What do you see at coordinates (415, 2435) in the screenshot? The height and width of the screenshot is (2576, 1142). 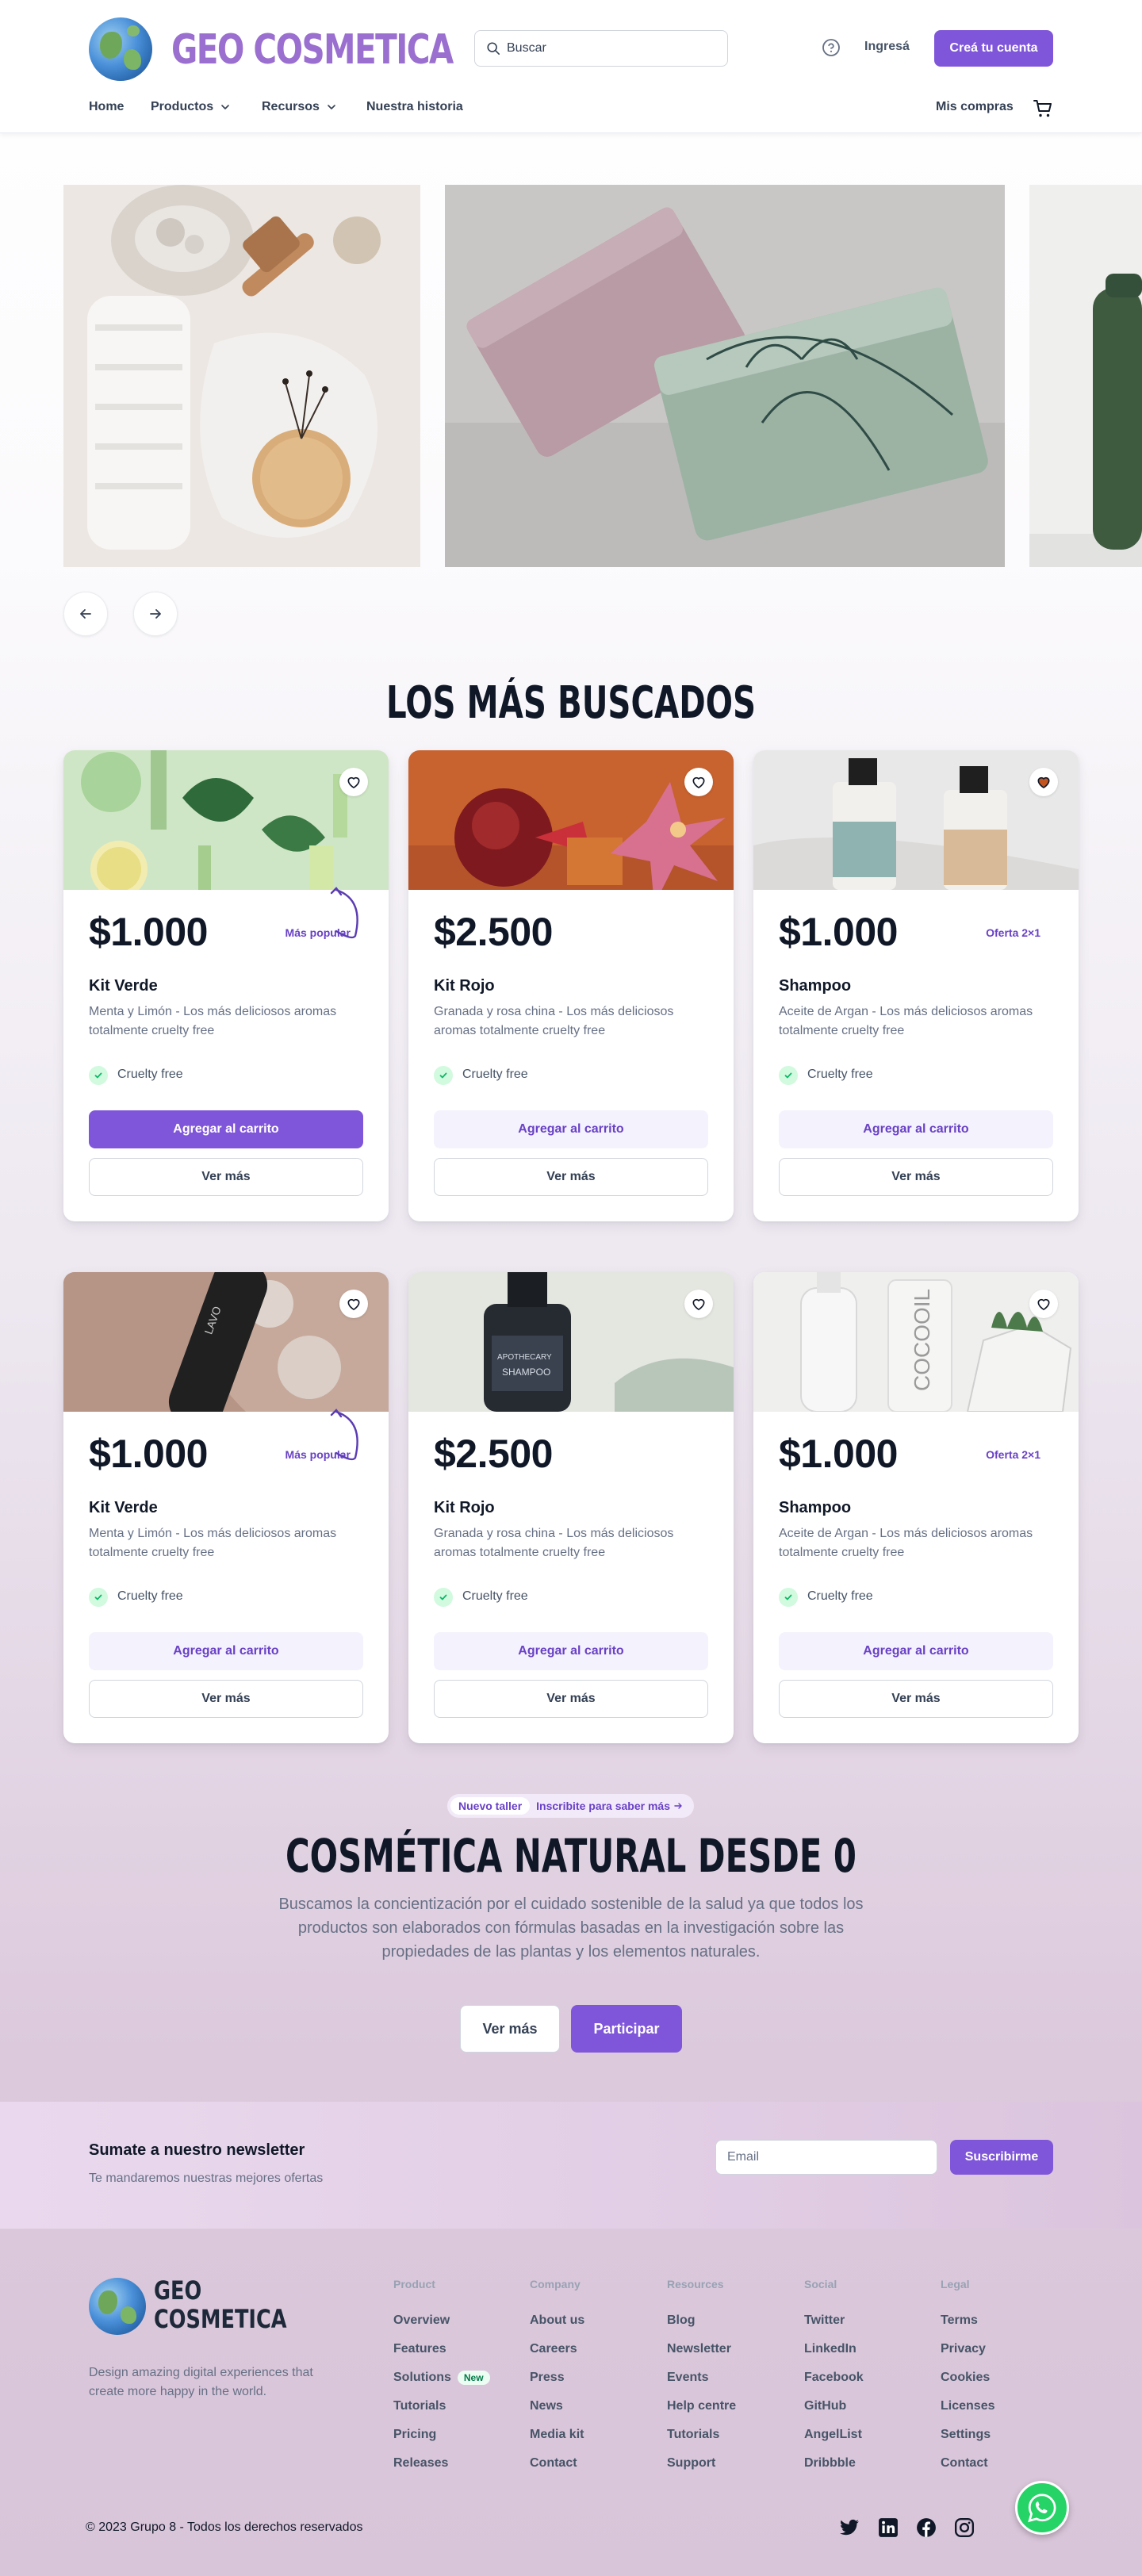 I see `footer-link-label: Pricing` at bounding box center [415, 2435].